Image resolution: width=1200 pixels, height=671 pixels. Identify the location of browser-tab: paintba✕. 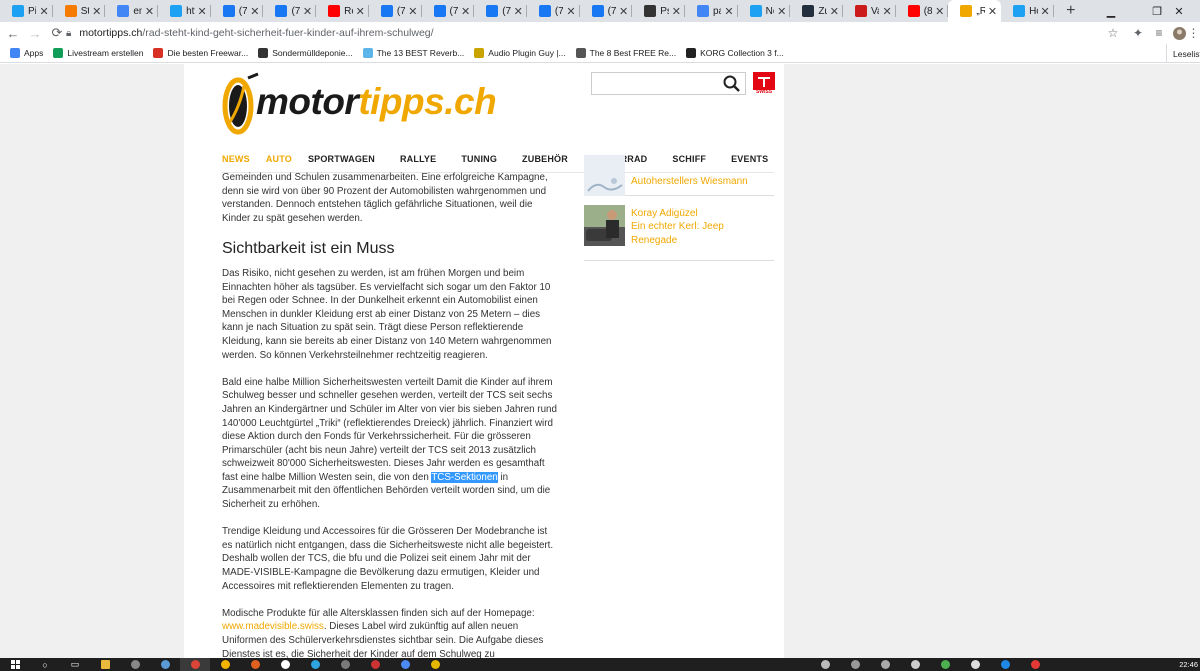
(711, 11).